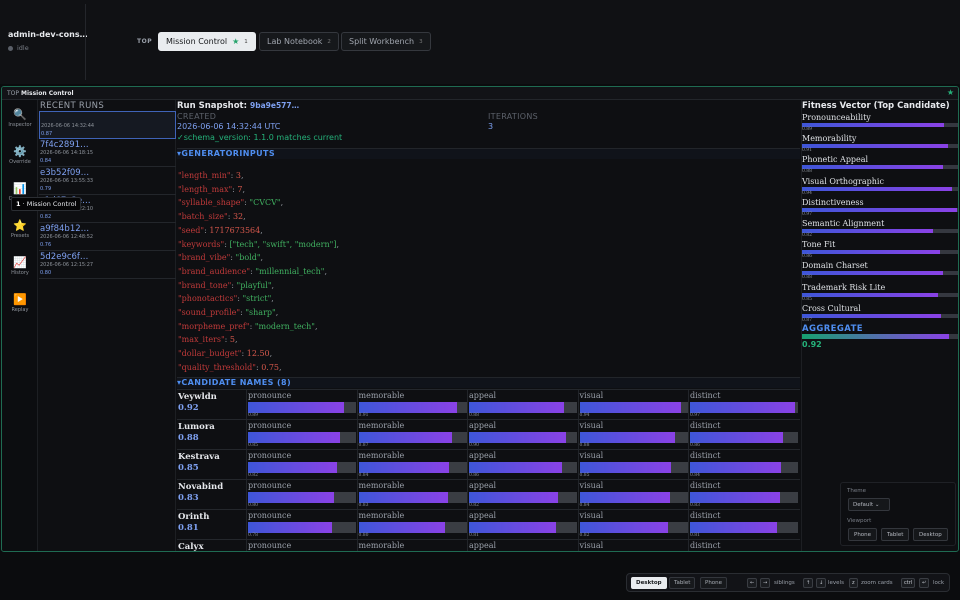  What do you see at coordinates (107, 265) in the screenshot?
I see `run-item: 5d2e9c6f… 2026-06-06 12:15:27 0.80` at bounding box center [107, 265].